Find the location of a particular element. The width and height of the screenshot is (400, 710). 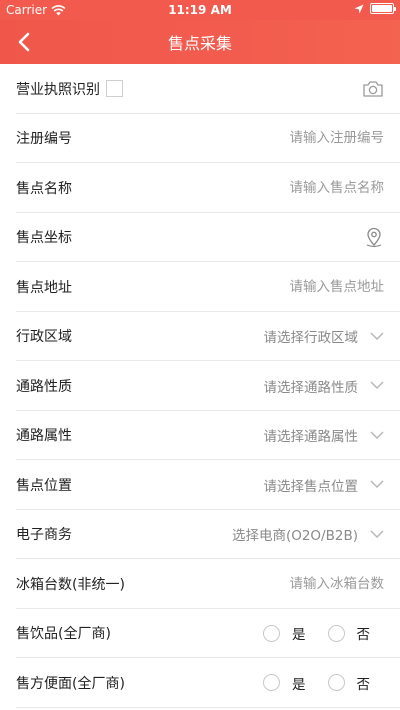

ecommerce-label: 电子商务 is located at coordinates (44, 535).